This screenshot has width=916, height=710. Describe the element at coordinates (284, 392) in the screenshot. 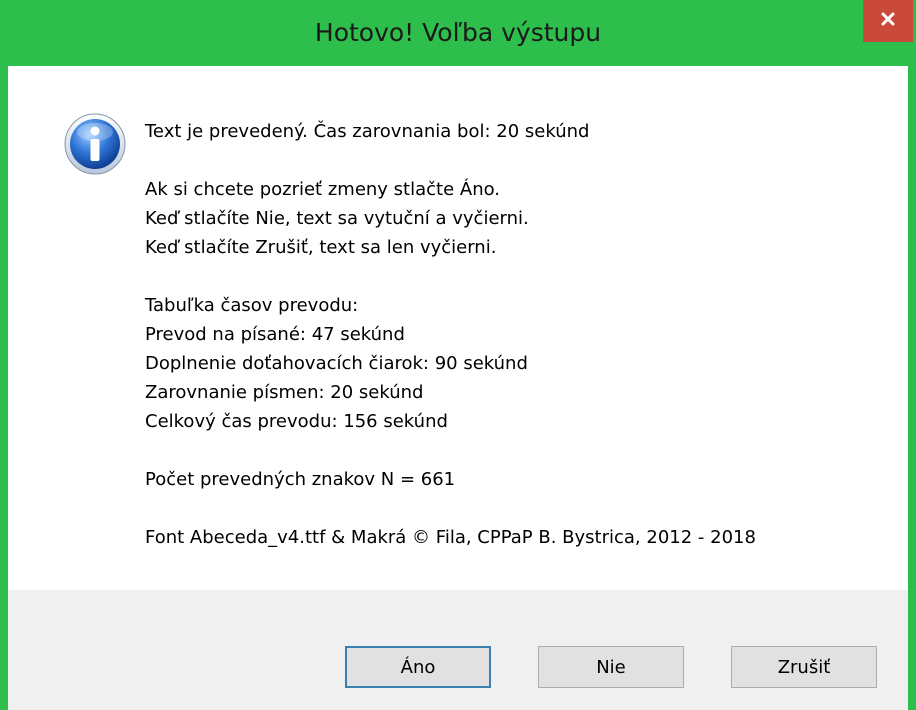

I see `time-row-alignment: Zarovnanie písmen: 20 sekúnd` at that location.